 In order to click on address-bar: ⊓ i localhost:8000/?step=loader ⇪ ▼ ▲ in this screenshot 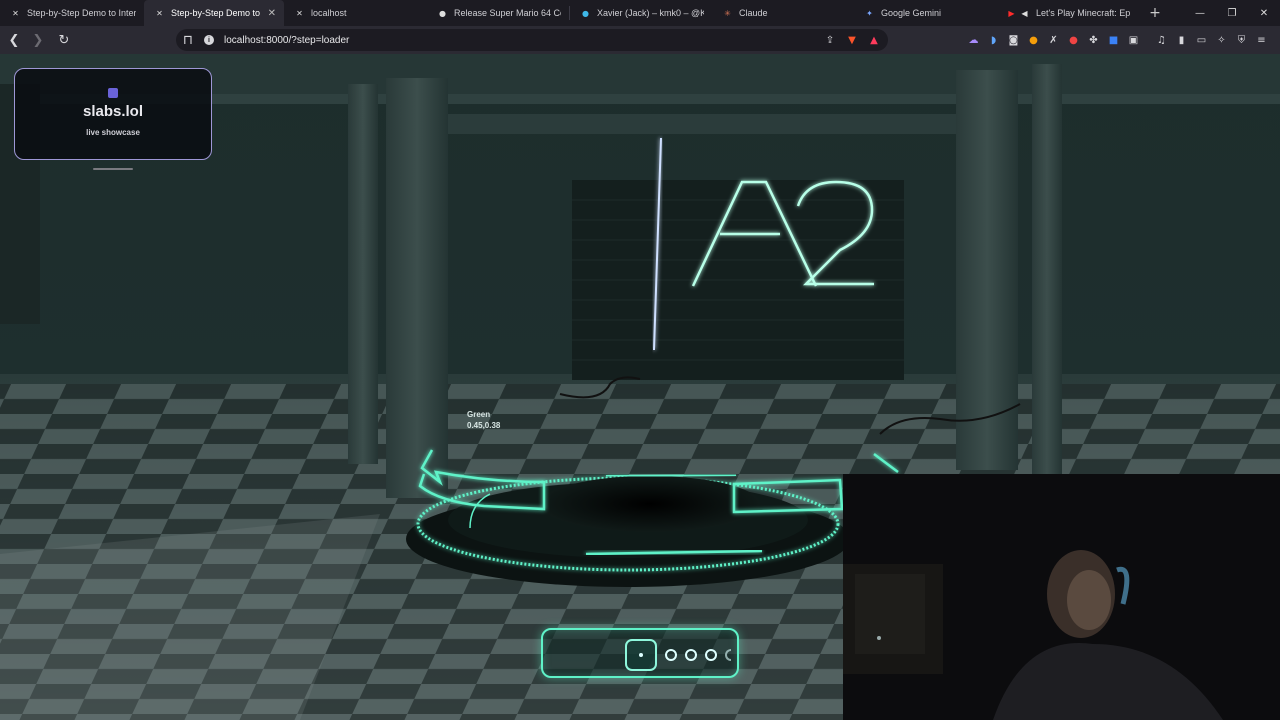, I will do `click(532, 40)`.